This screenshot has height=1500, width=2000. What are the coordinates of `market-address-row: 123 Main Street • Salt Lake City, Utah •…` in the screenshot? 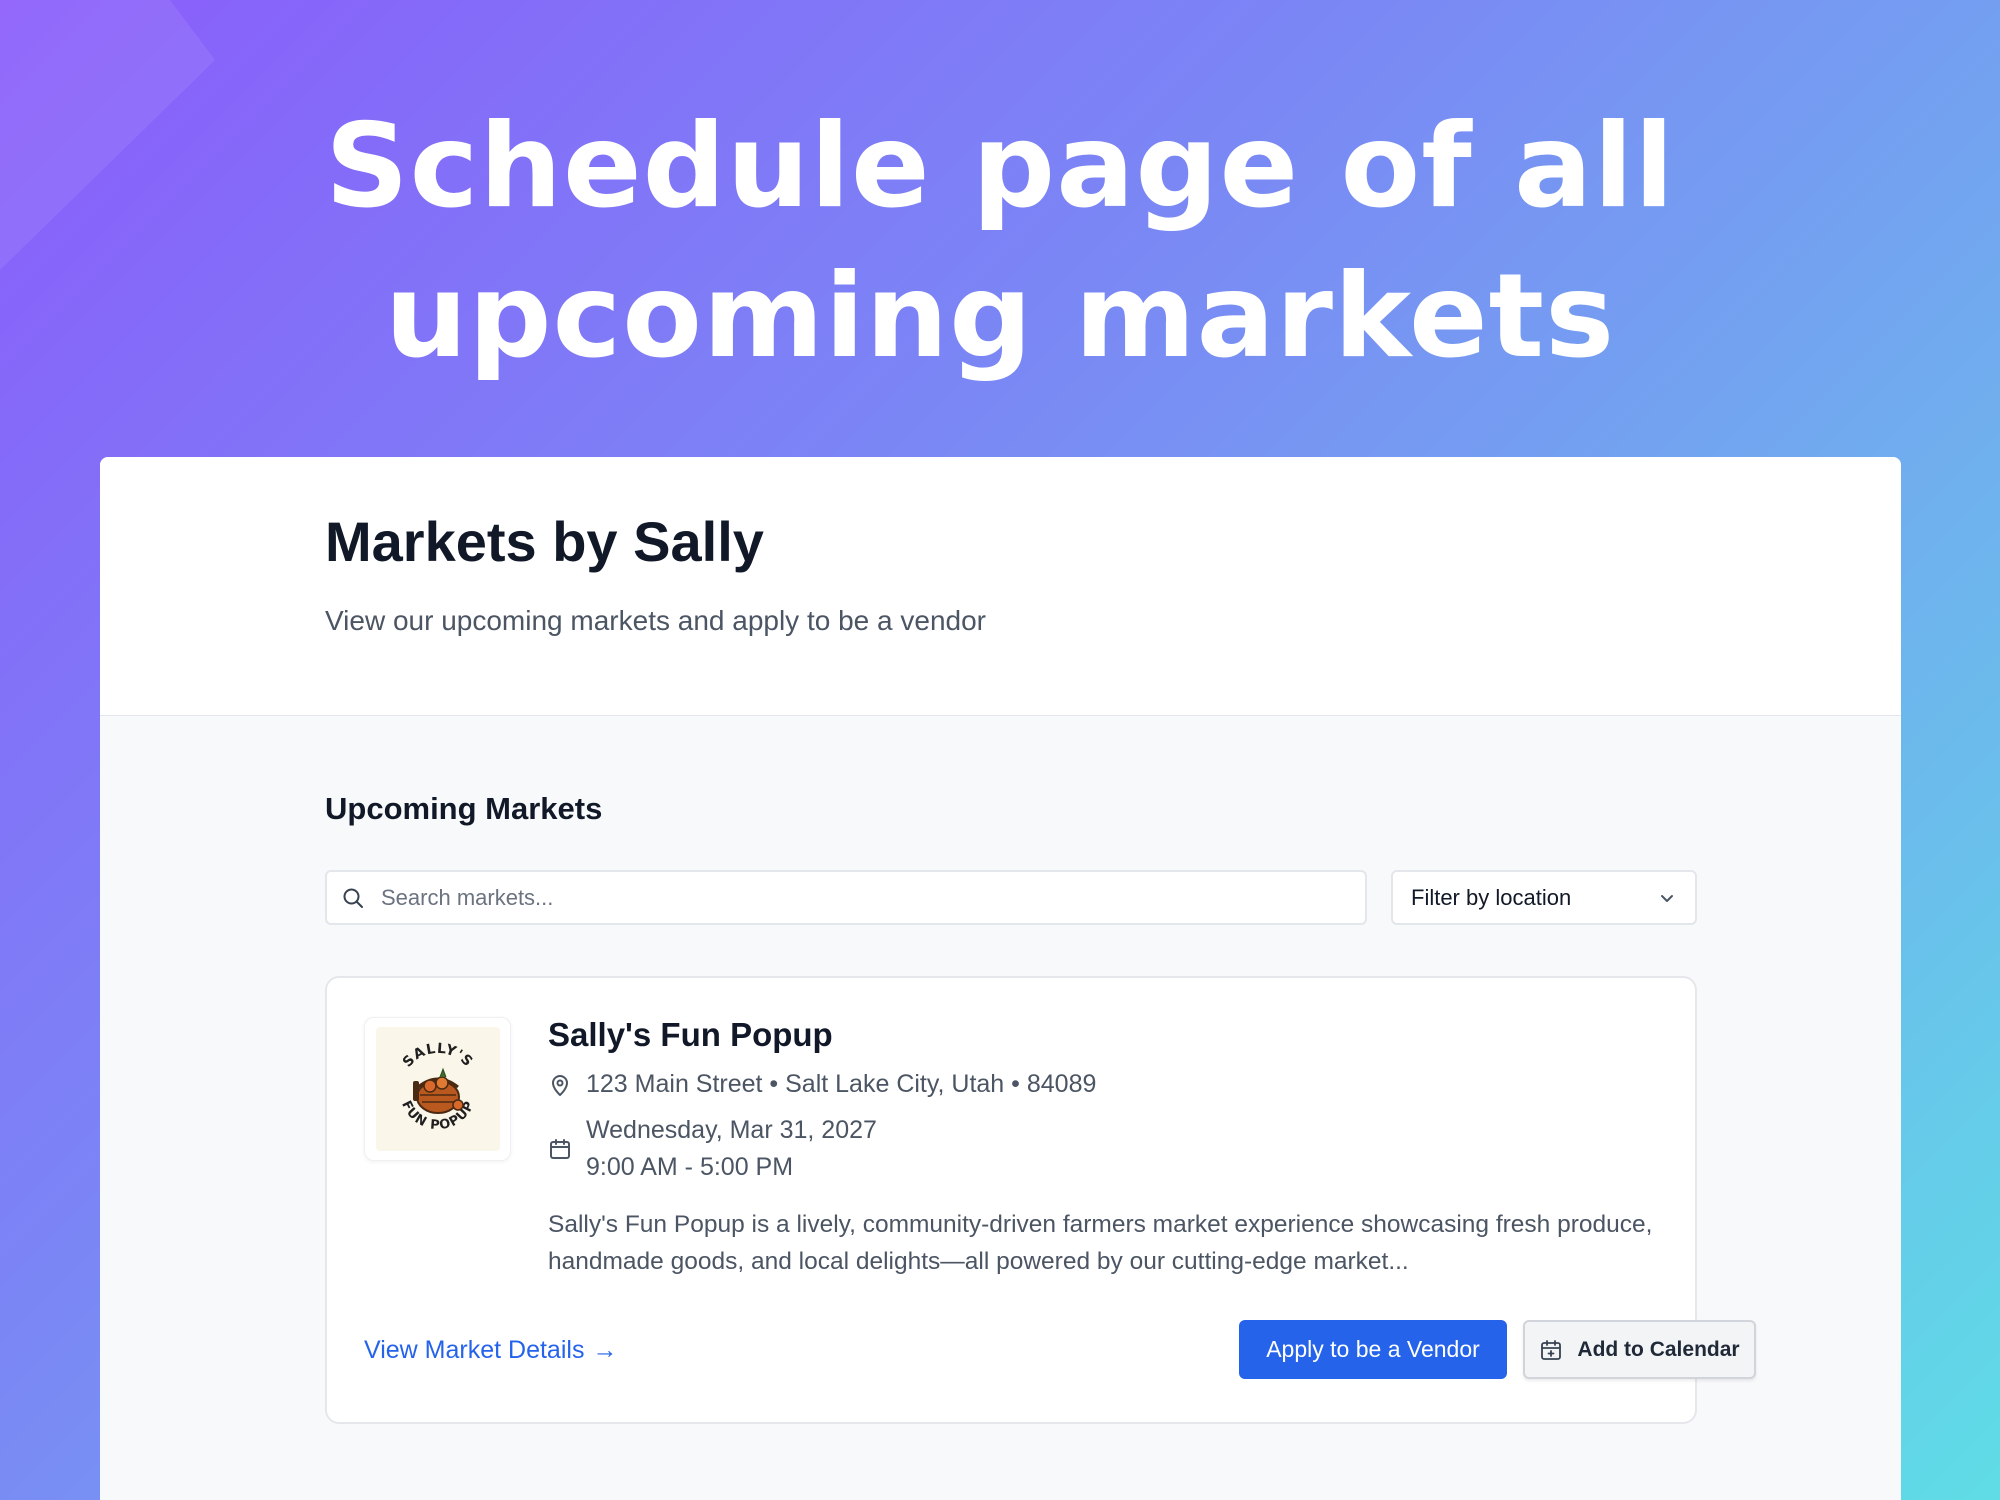 It's located at (822, 1084).